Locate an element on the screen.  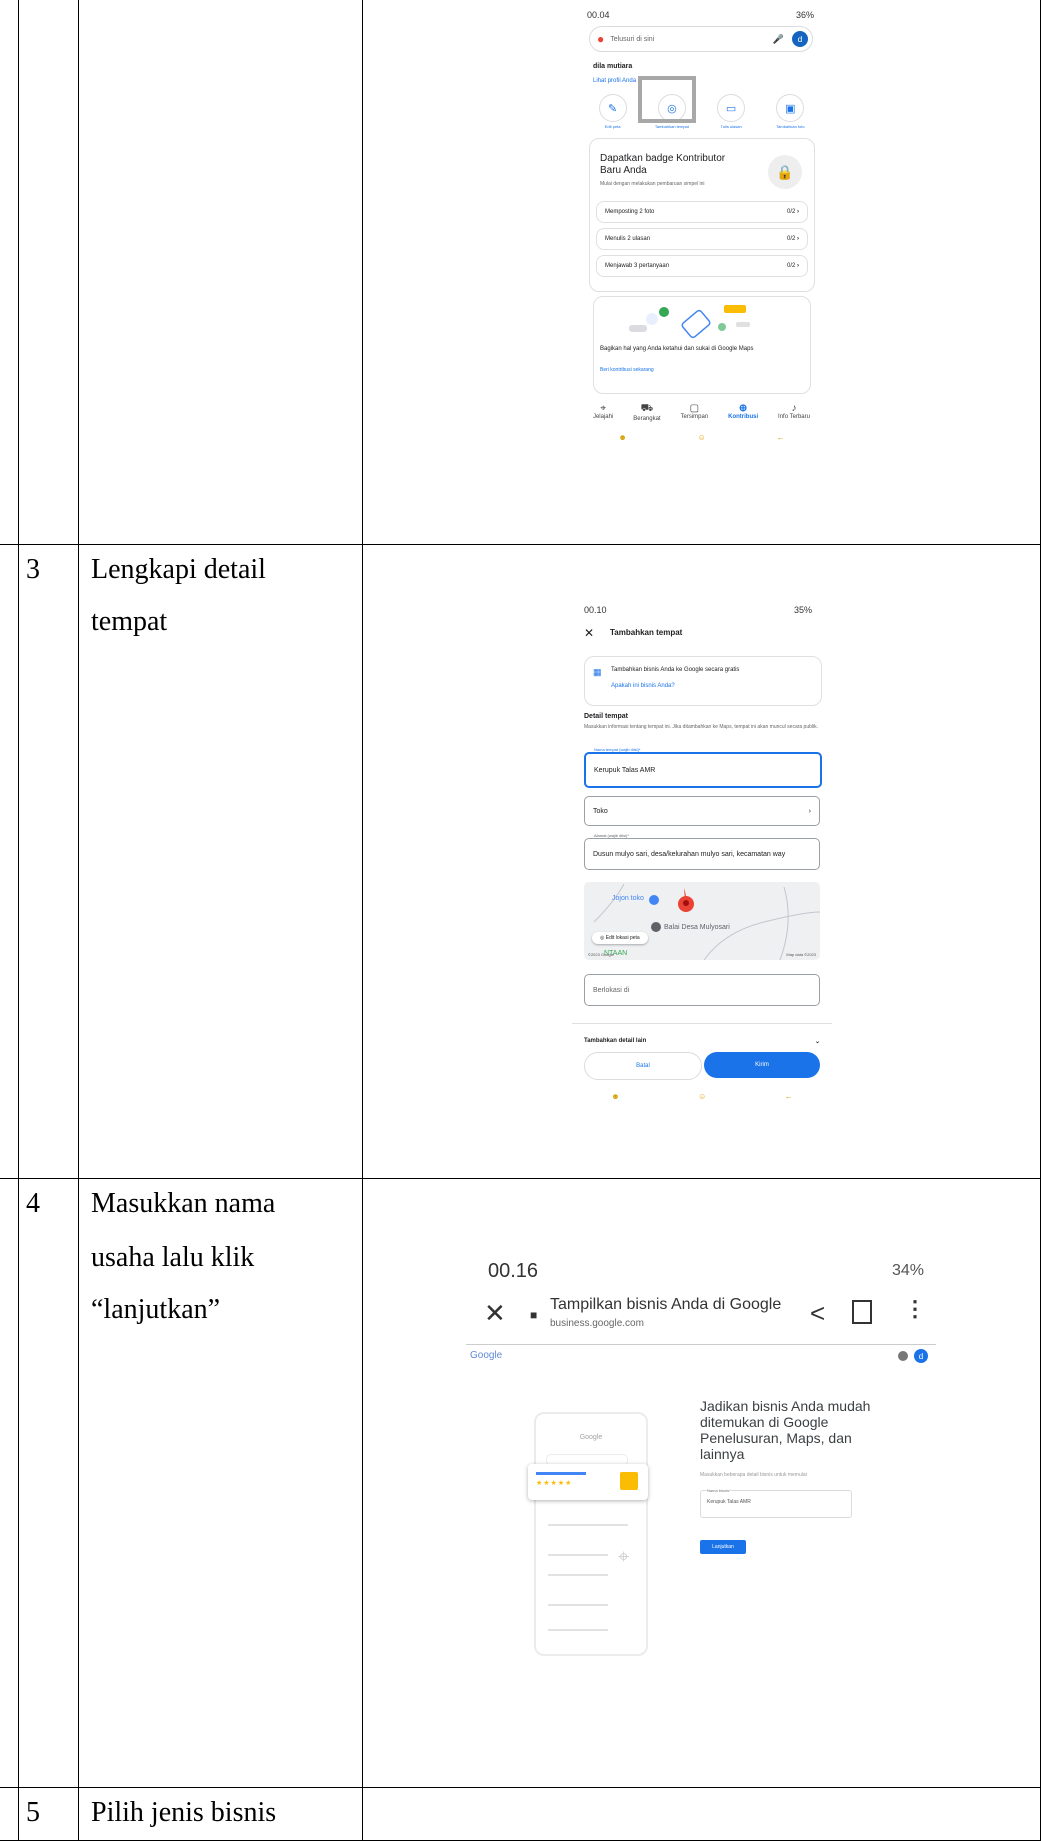
row-number-4: 4 is located at coordinates (33, 1203).